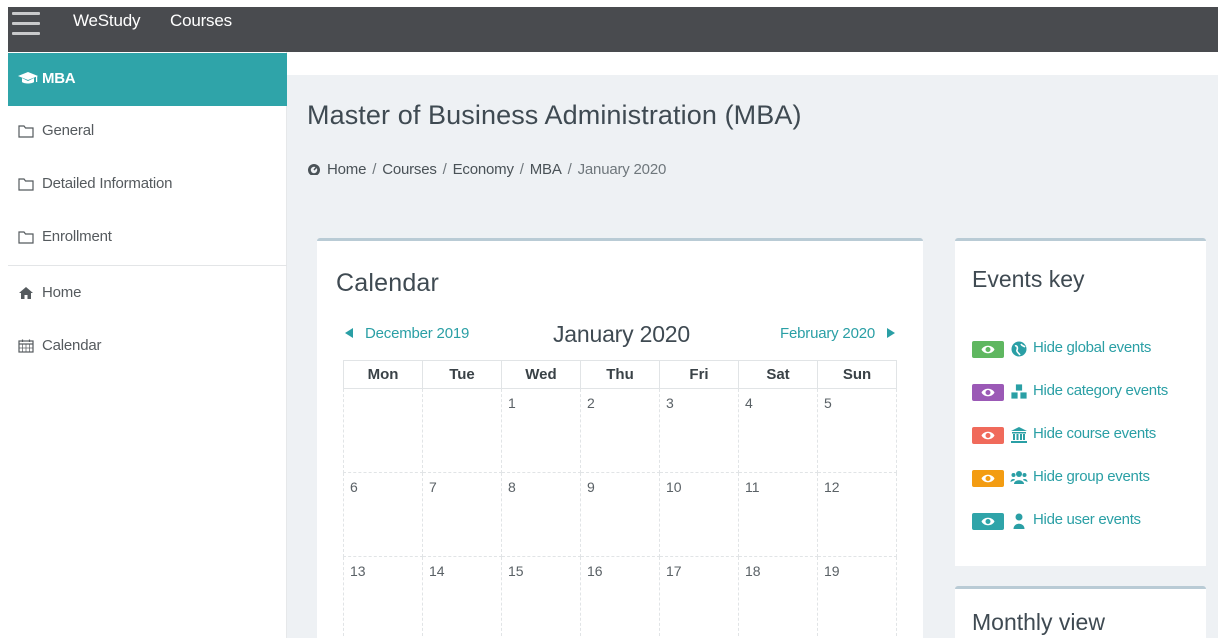 The height and width of the screenshot is (638, 1218). What do you see at coordinates (778, 374) in the screenshot?
I see `weekday-header: Sat` at bounding box center [778, 374].